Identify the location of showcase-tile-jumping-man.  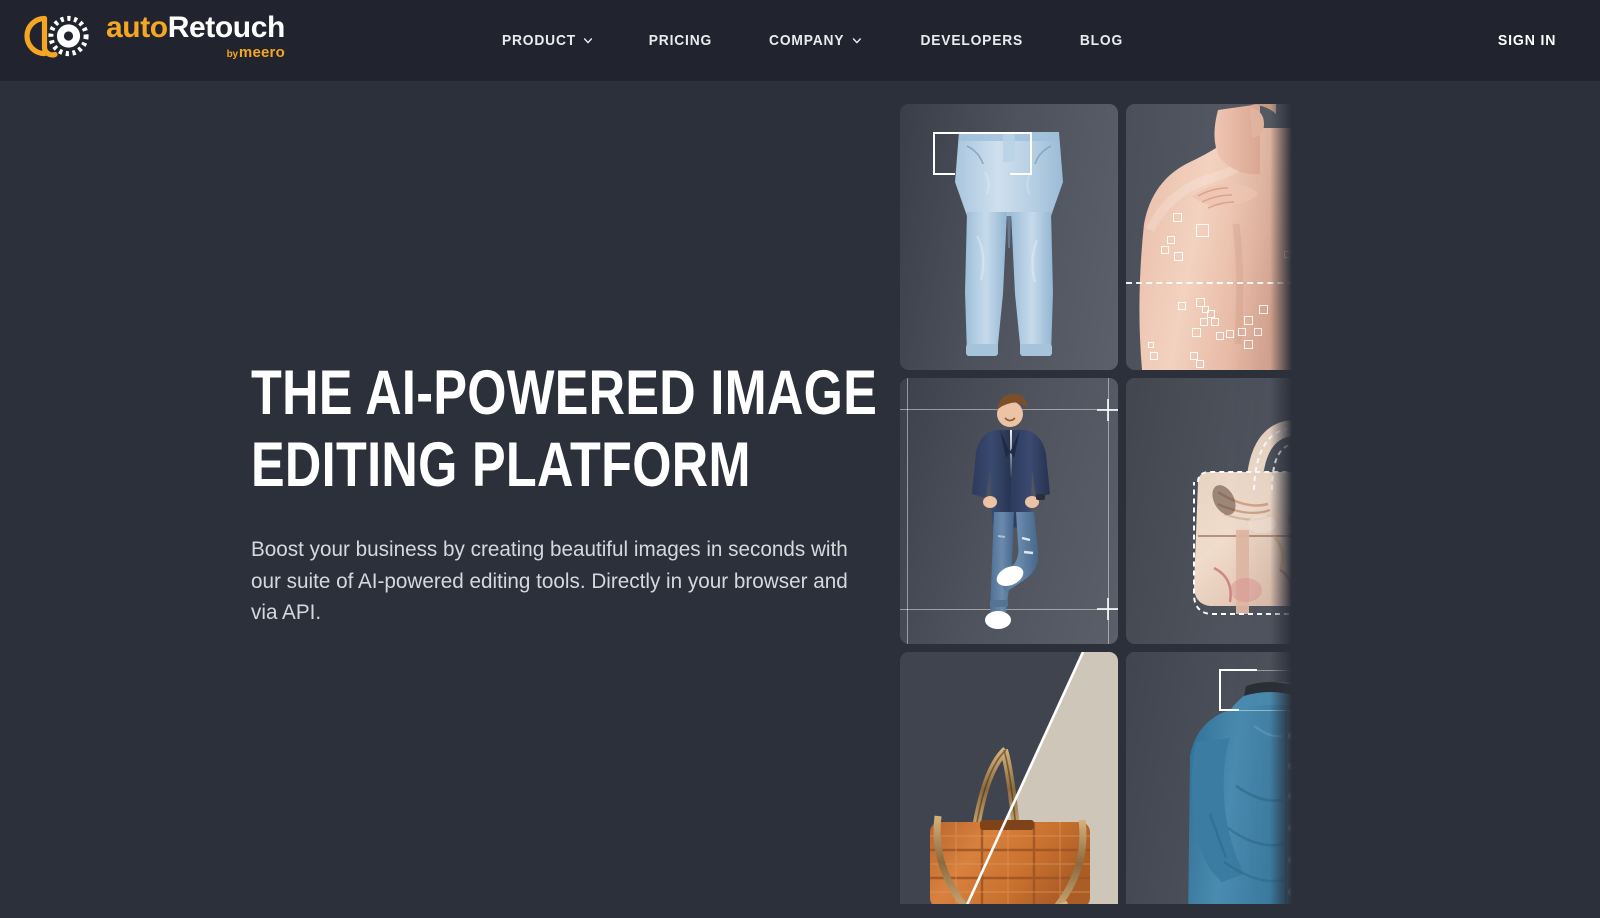
(1009, 511).